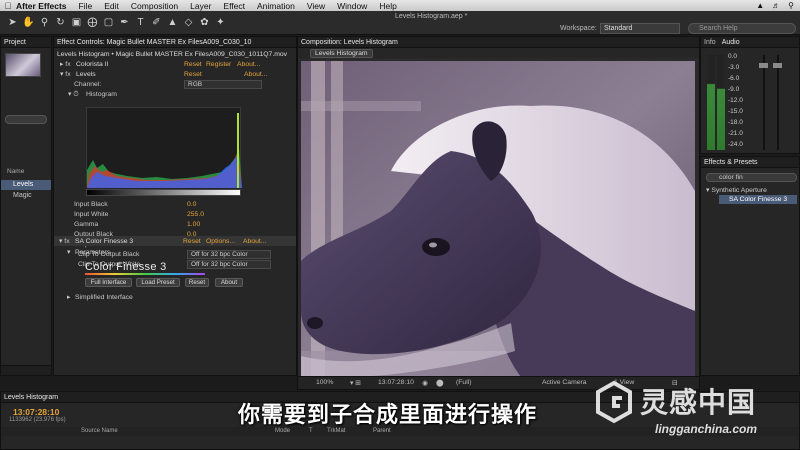 The image size is (800, 450). What do you see at coordinates (229, 254) in the screenshot?
I see `clip-black-select: Off for 32 bpc Color` at bounding box center [229, 254].